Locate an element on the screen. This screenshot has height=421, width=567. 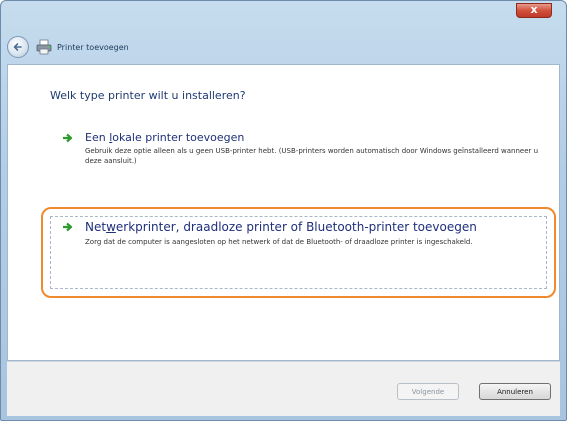
navigation-bar: Printer toevoegen is located at coordinates (283, 47).